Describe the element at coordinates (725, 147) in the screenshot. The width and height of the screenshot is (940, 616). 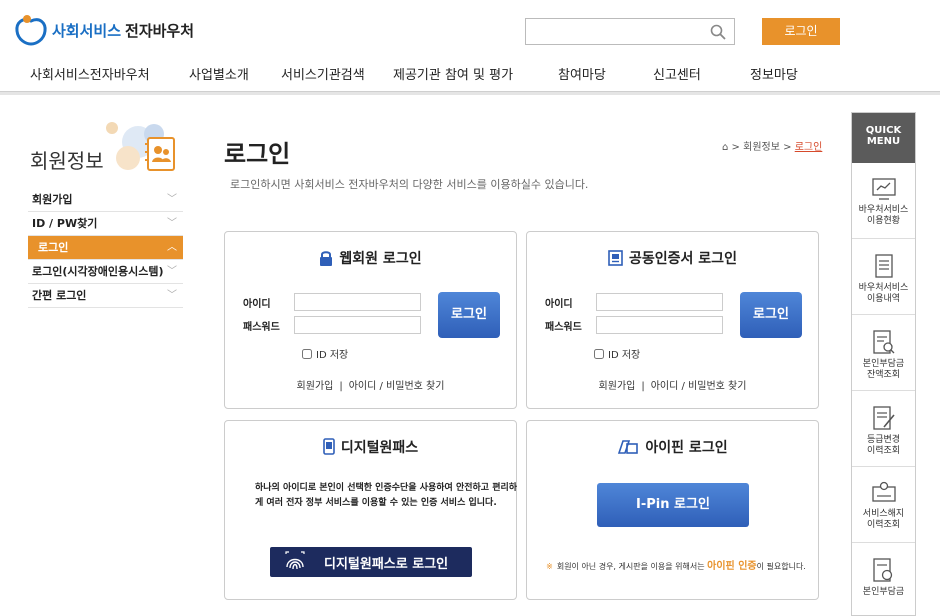
I see `home-icon: ⌂` at that location.